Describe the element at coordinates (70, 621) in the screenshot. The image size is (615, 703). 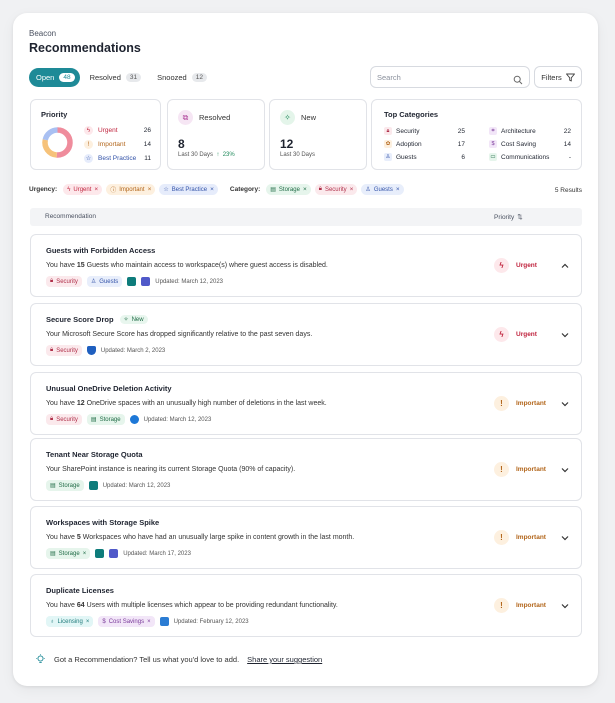
I see `tag-licensing: ♁ Licensing ×` at that location.